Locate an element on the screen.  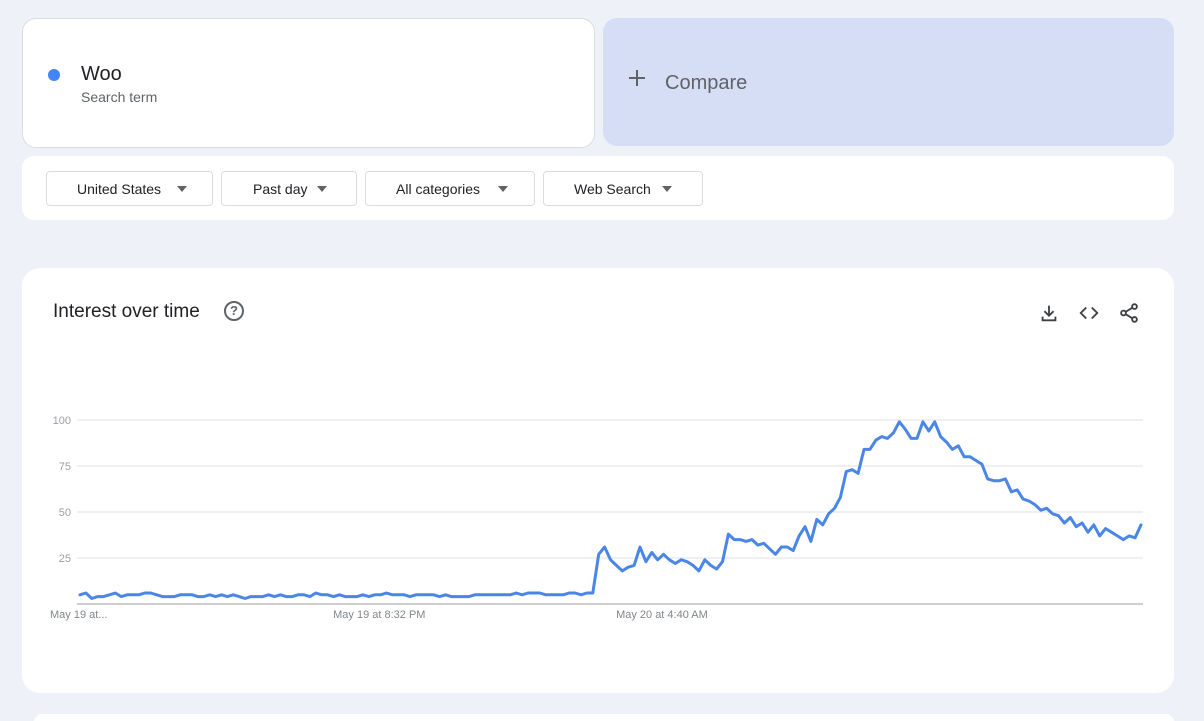
y-tick-label: 100 is located at coordinates (62, 421).